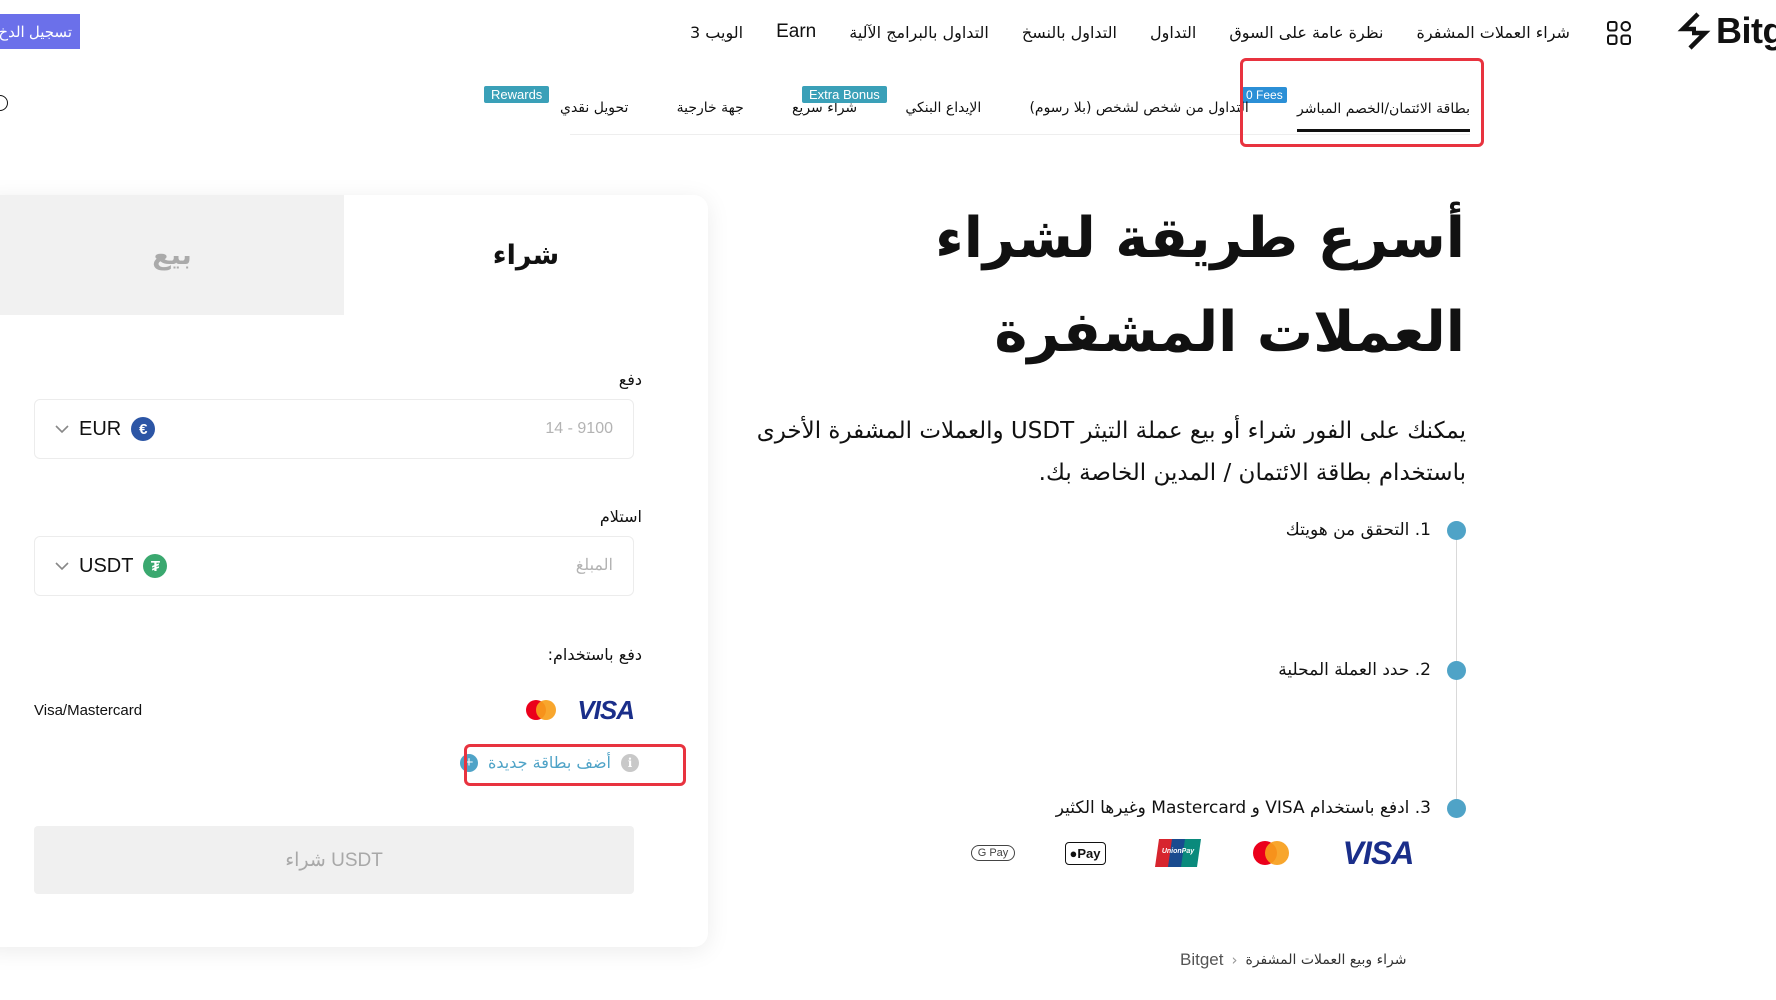 Image resolution: width=1776 pixels, height=1000 pixels. What do you see at coordinates (1326, 960) in the screenshot?
I see `breadcrumb-current: شراء وبيع العملات المشفرة` at bounding box center [1326, 960].